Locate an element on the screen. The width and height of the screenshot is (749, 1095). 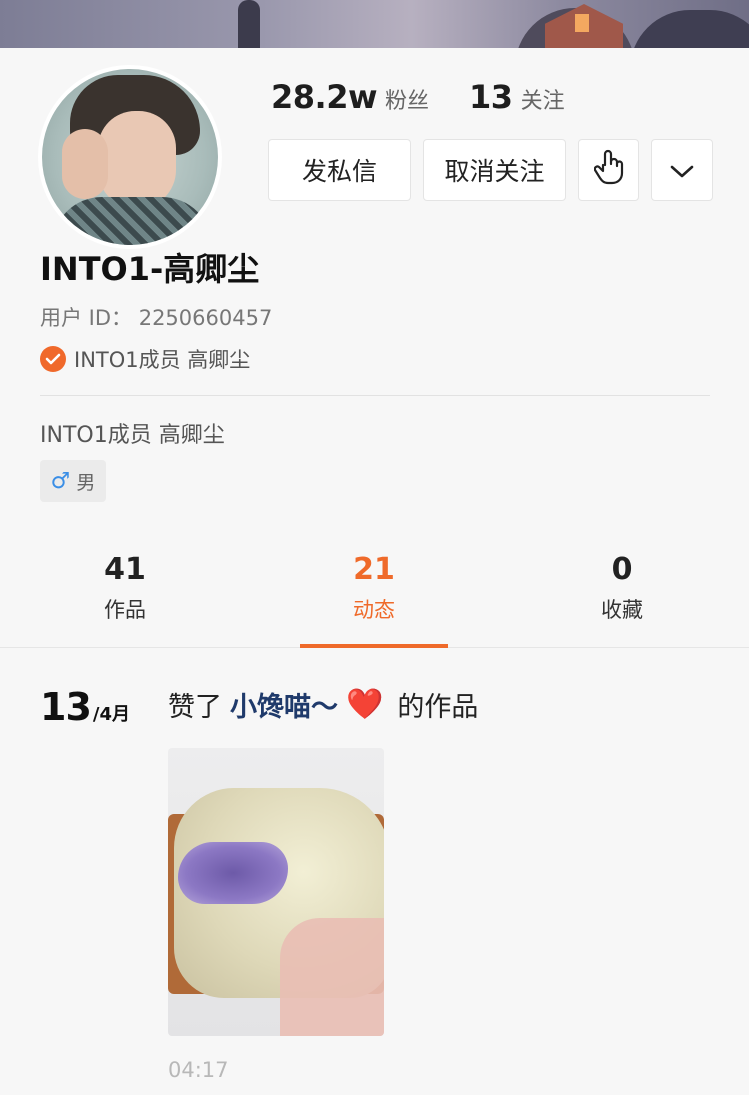
feed-date: 13 /4月 is located at coordinates (85, 707).